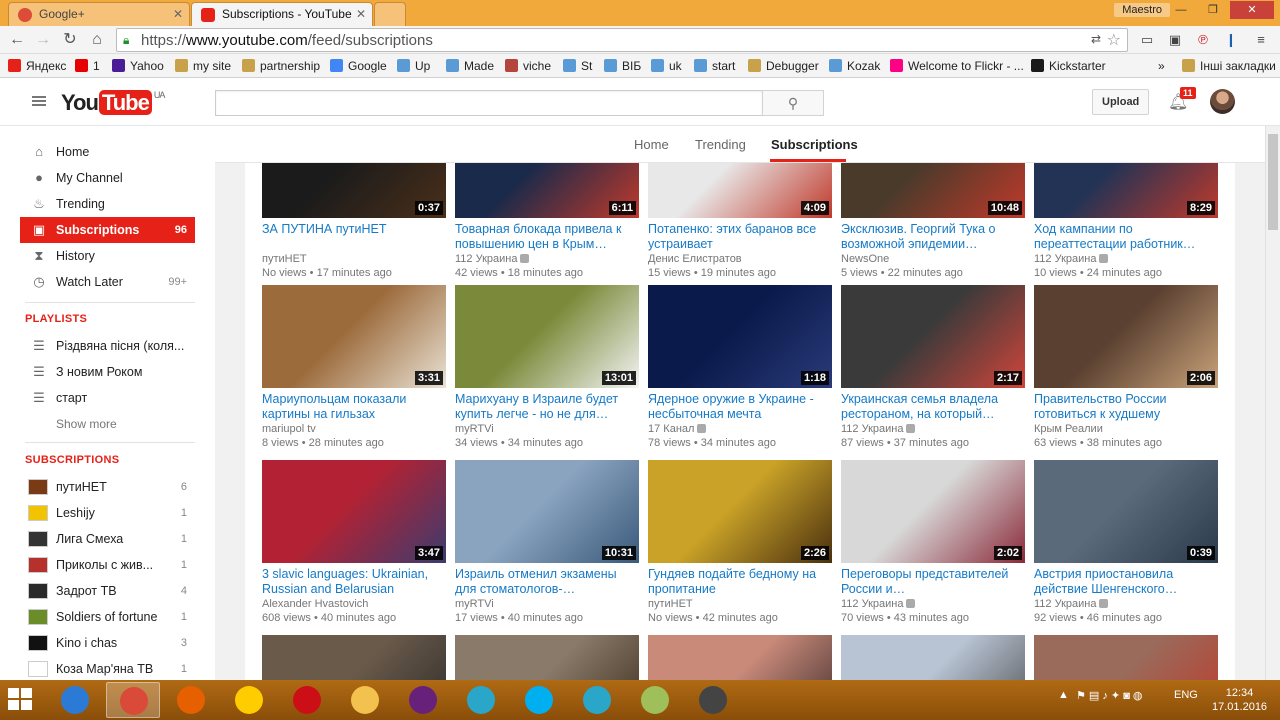 The image size is (1280, 720). What do you see at coordinates (489, 103) in the screenshot?
I see `search-input` at bounding box center [489, 103].